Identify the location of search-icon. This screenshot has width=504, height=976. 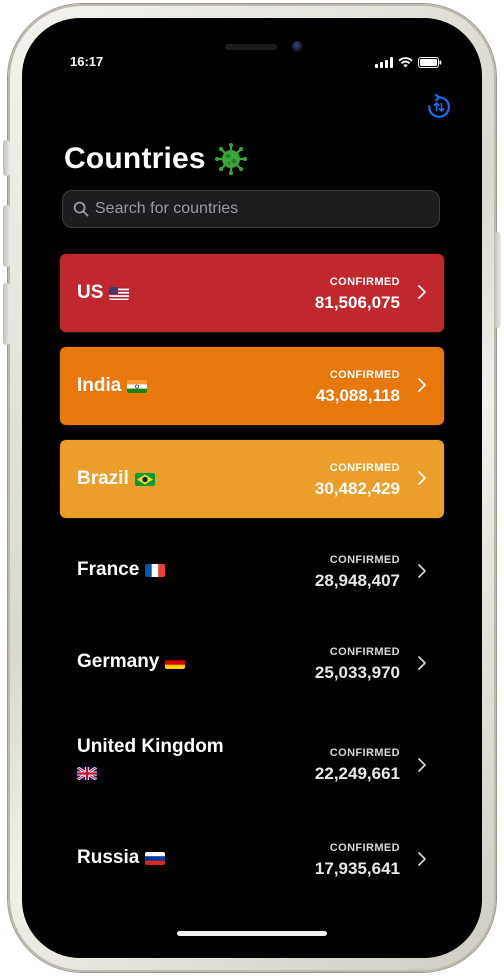
(81, 209).